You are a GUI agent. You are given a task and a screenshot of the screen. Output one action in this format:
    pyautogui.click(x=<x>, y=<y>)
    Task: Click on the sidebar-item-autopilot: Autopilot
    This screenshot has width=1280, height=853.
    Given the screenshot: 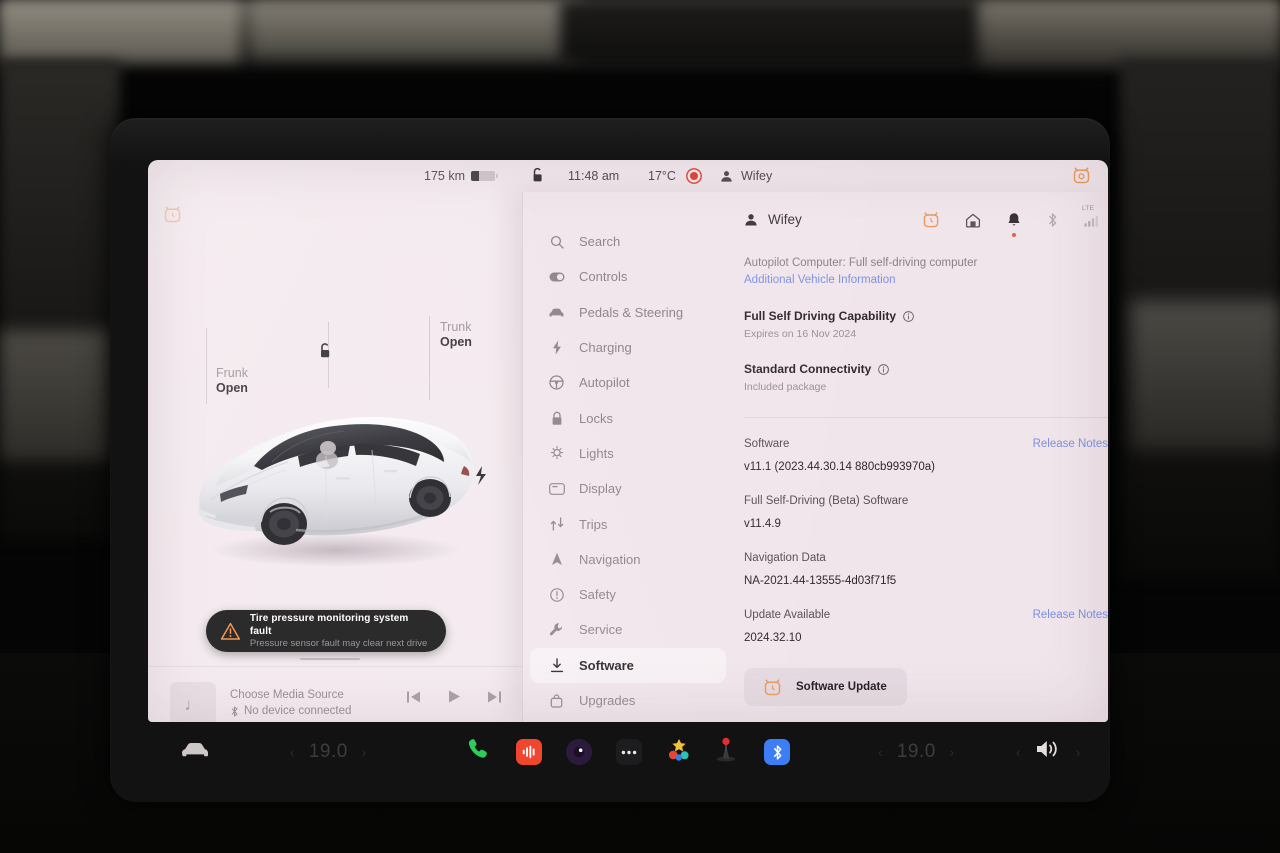 What is the action you would take?
    pyautogui.click(x=628, y=382)
    